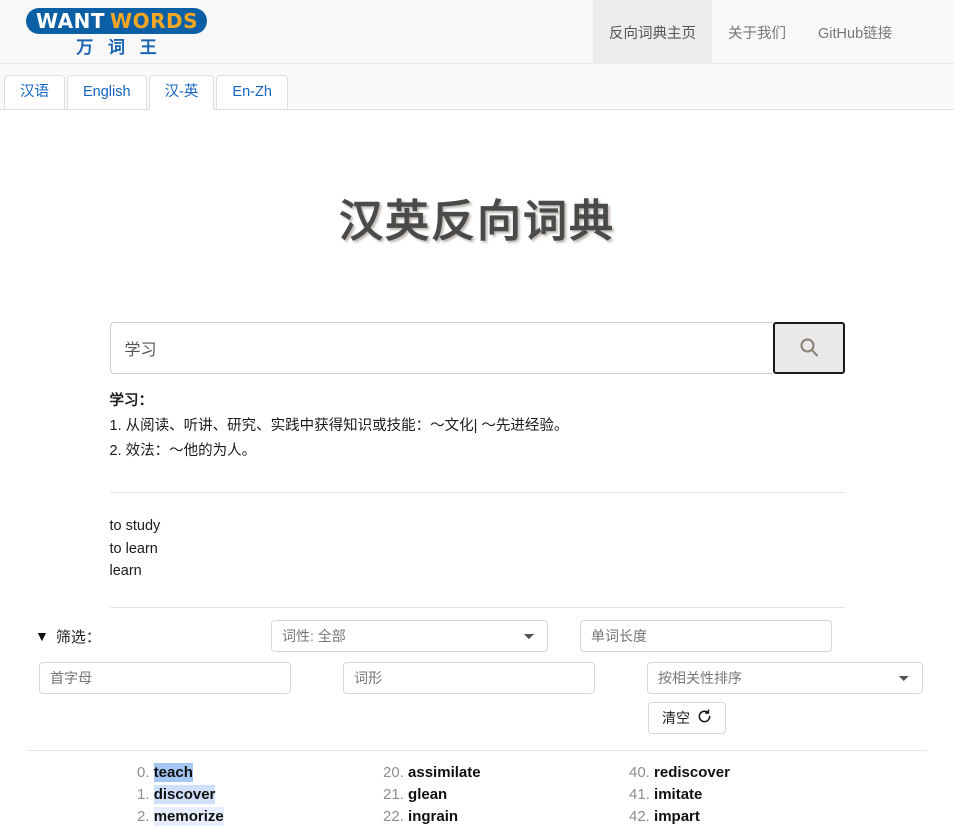  What do you see at coordinates (165, 678) in the screenshot?
I see `first-letter-input` at bounding box center [165, 678].